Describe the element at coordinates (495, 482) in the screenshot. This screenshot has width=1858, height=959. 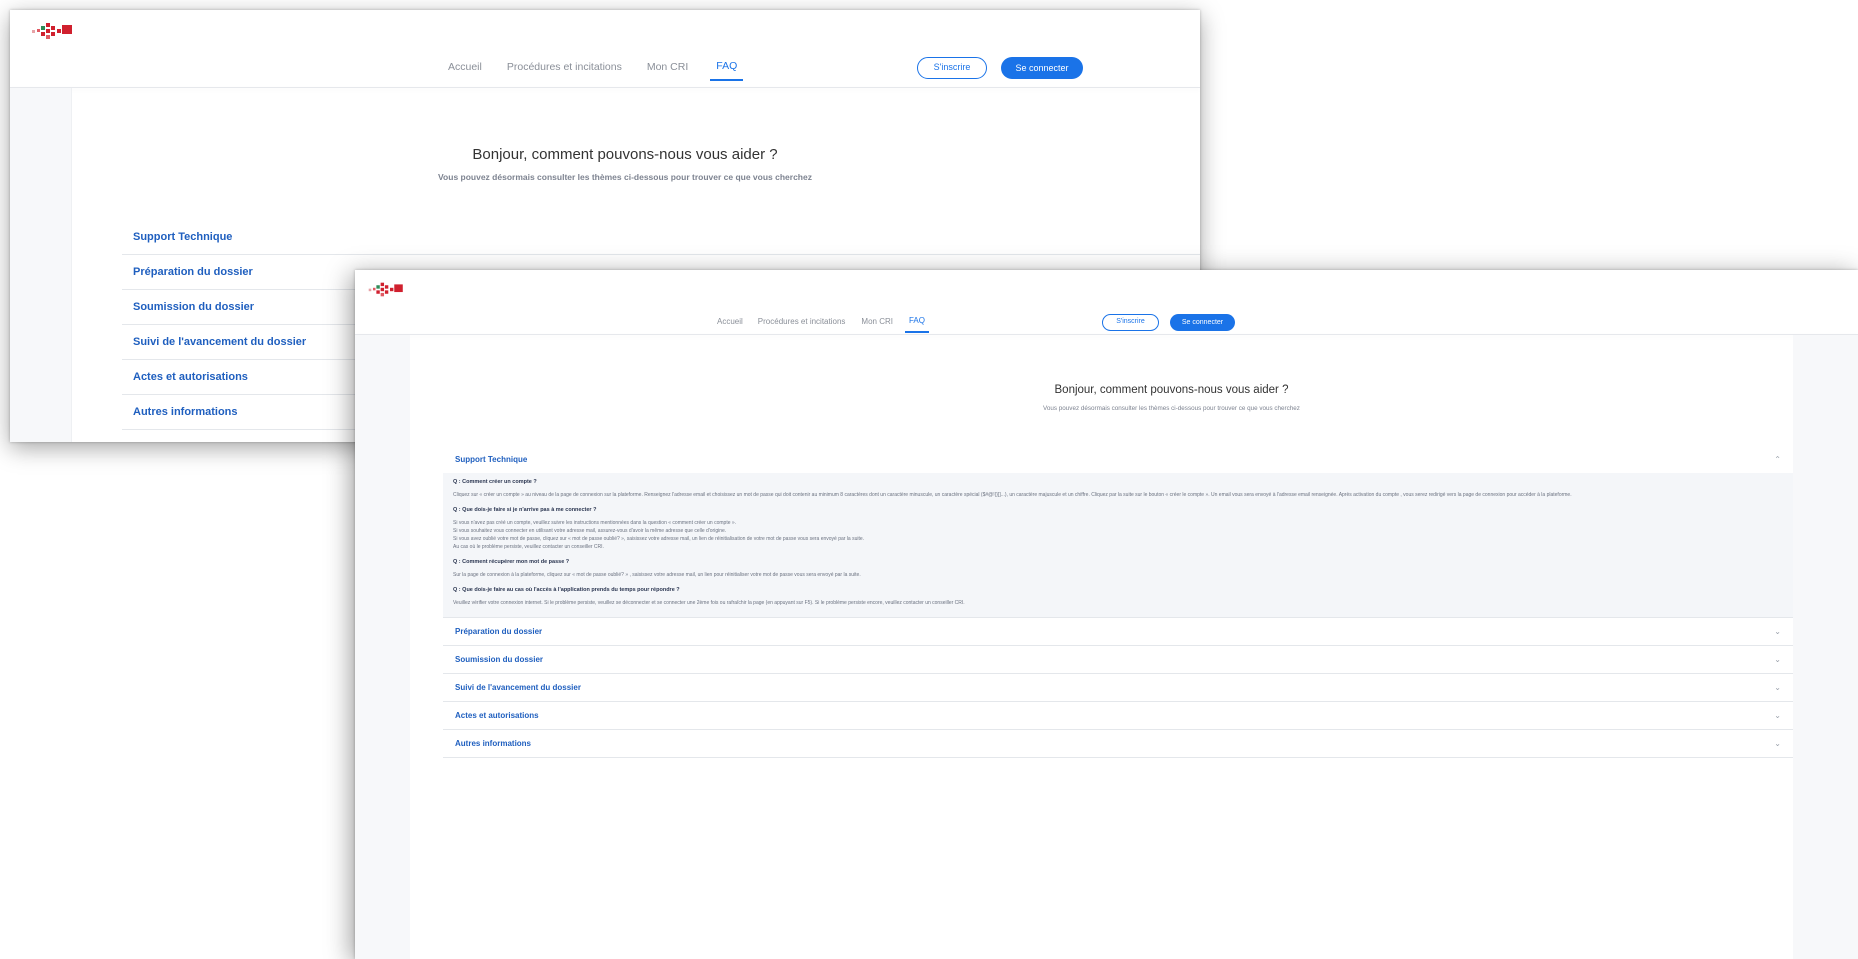
I see `faq-question: Q : Comment créer un compte ?` at that location.